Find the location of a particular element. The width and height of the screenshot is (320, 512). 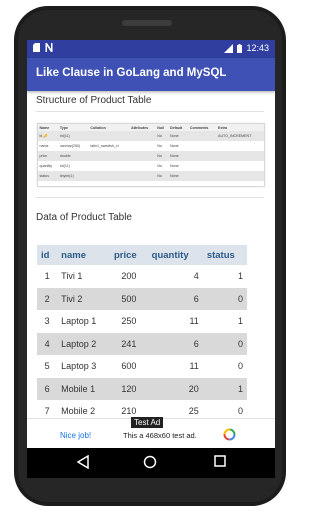

ad-body-text: This a 468x60 test ad. is located at coordinates (160, 435).